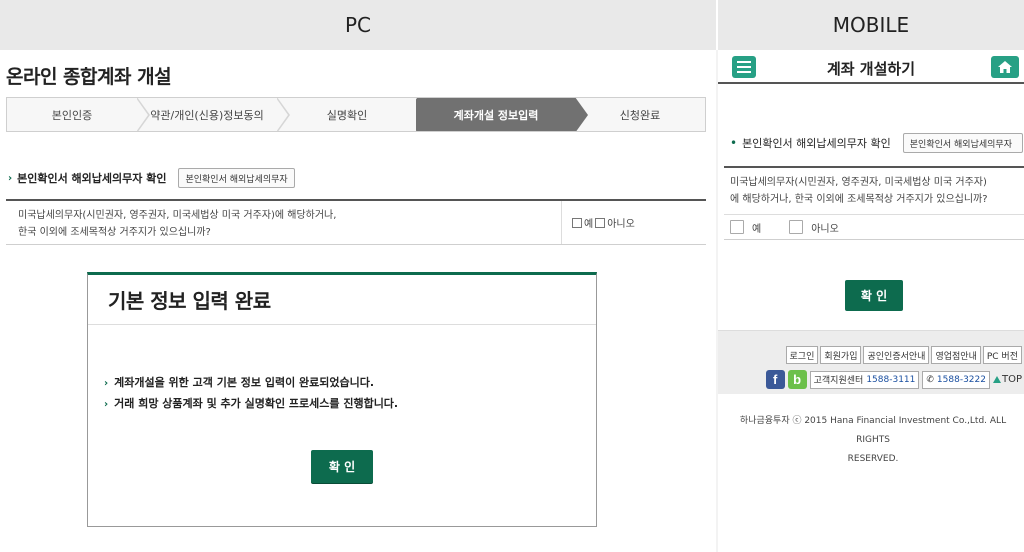 This screenshot has width=1024, height=552. I want to click on hamburger-menu-icon, so click(744, 67).